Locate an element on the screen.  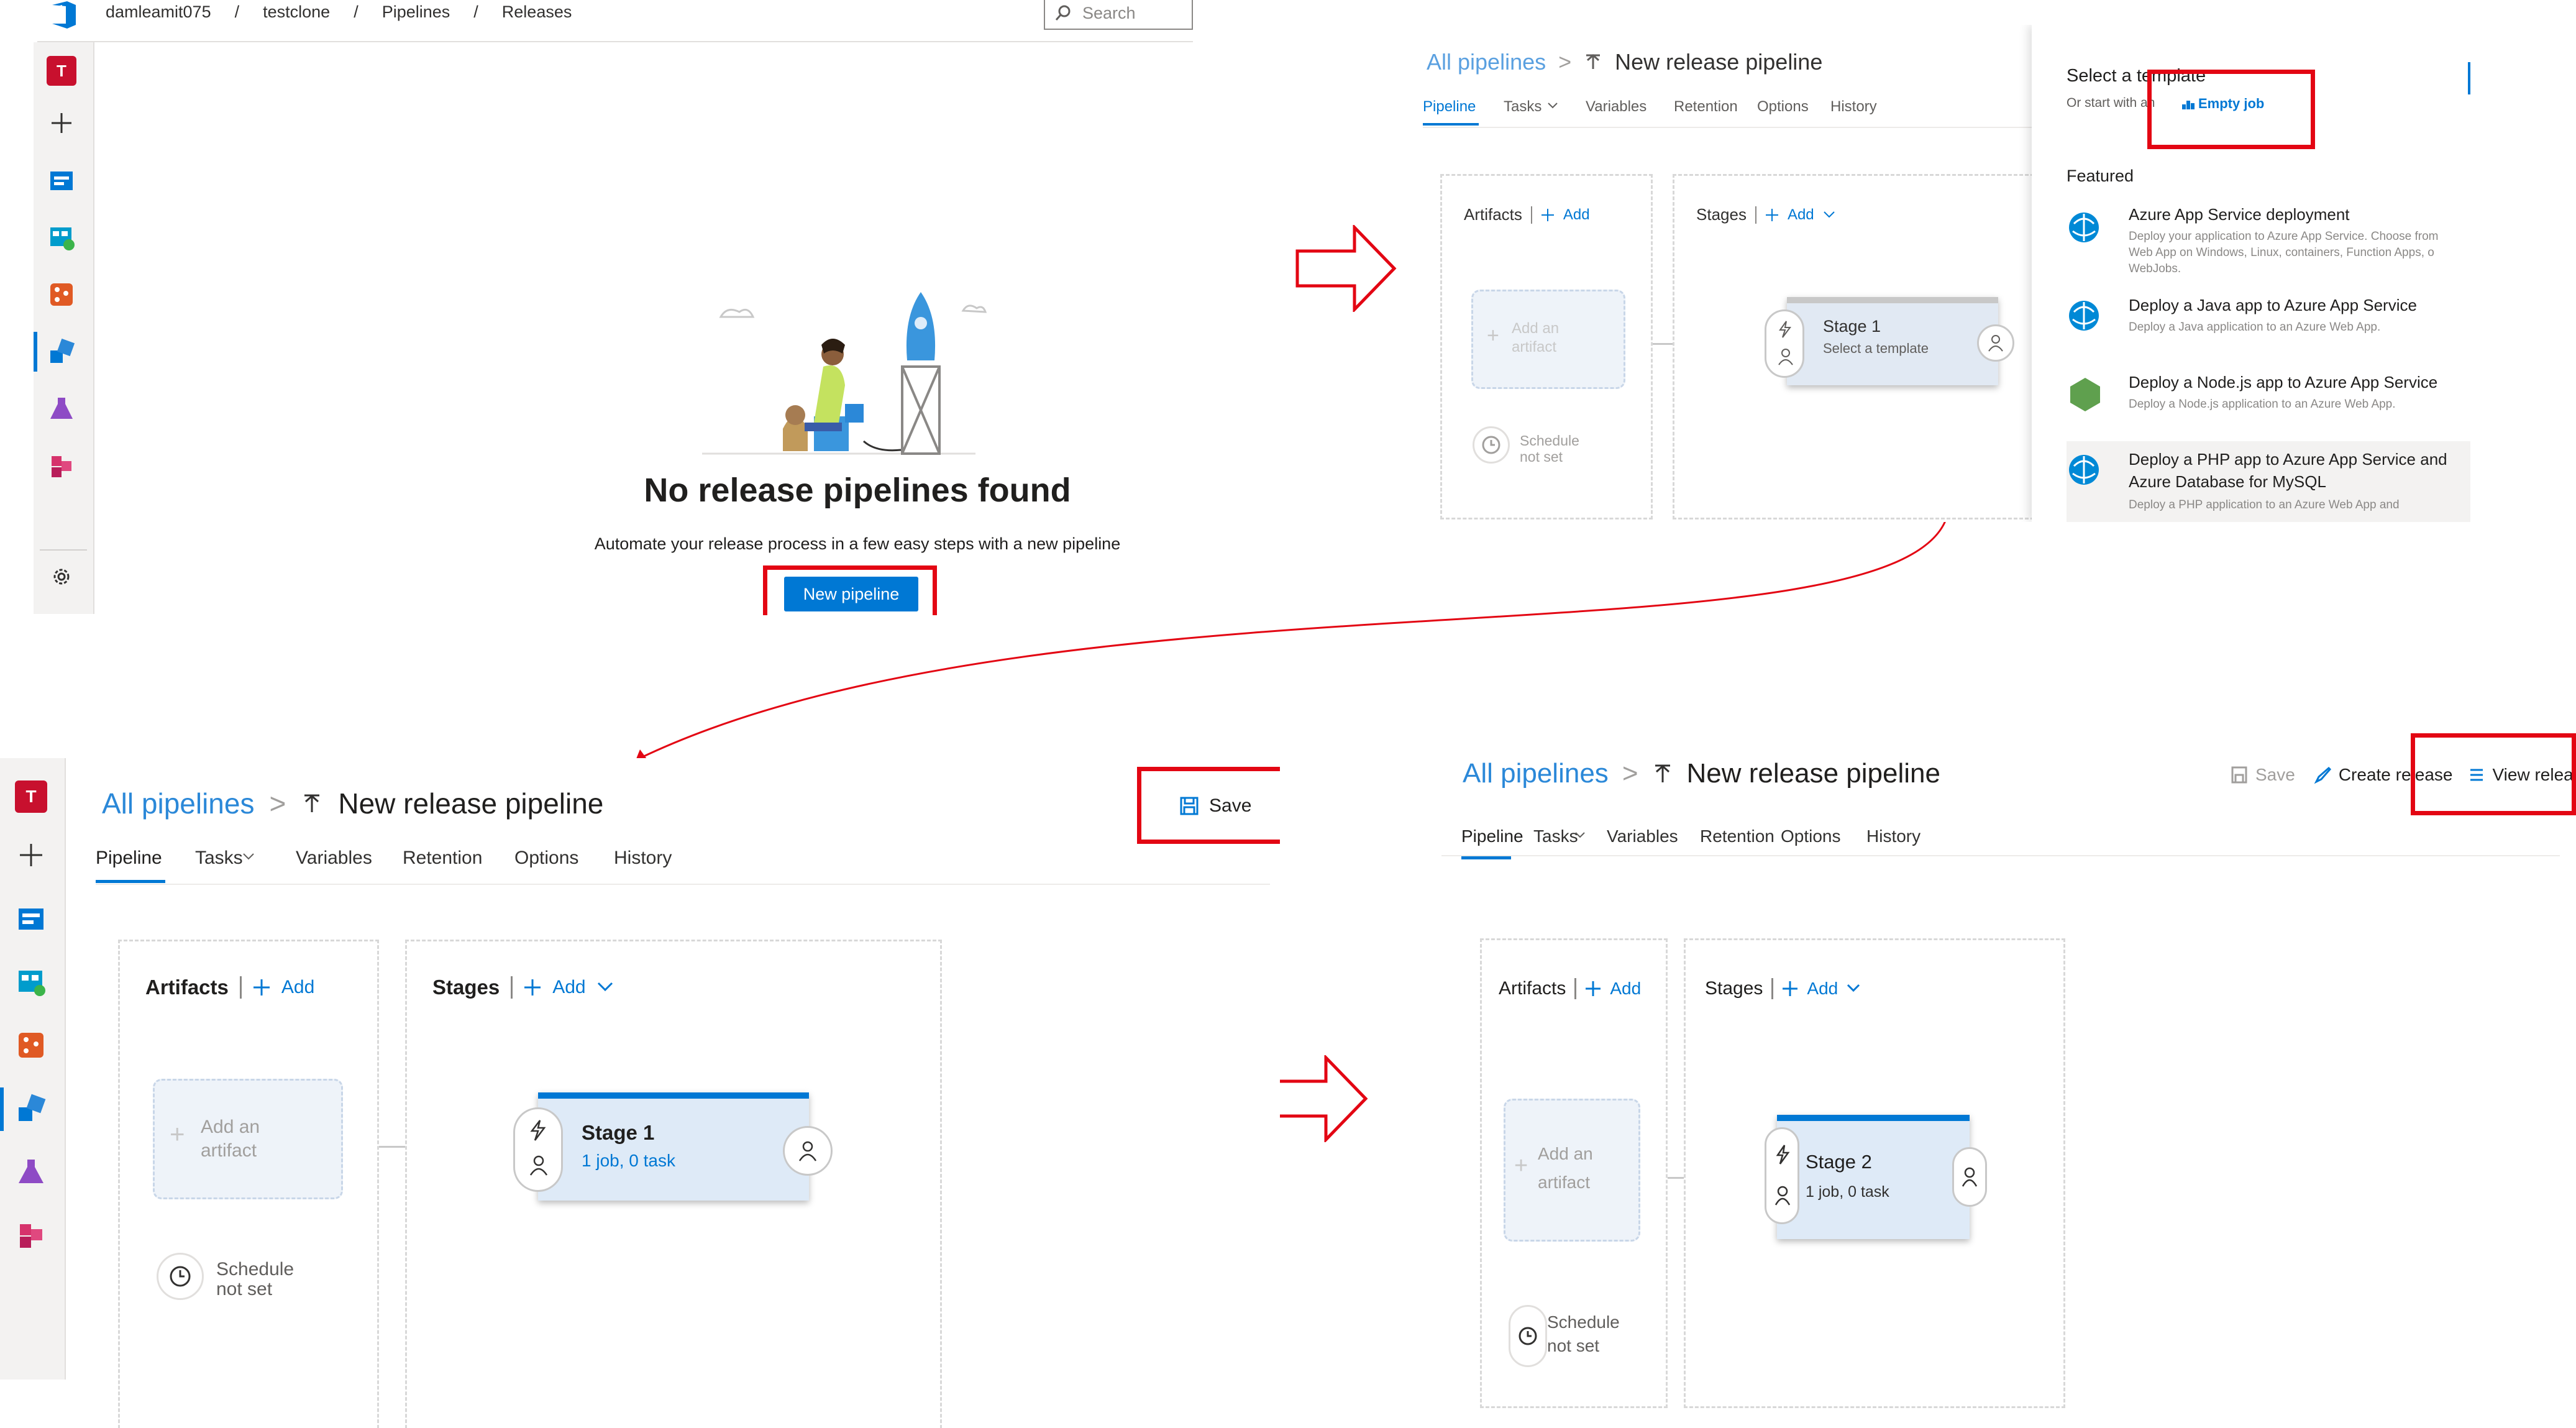
azure-devops-logo-icon is located at coordinates (64, 15).